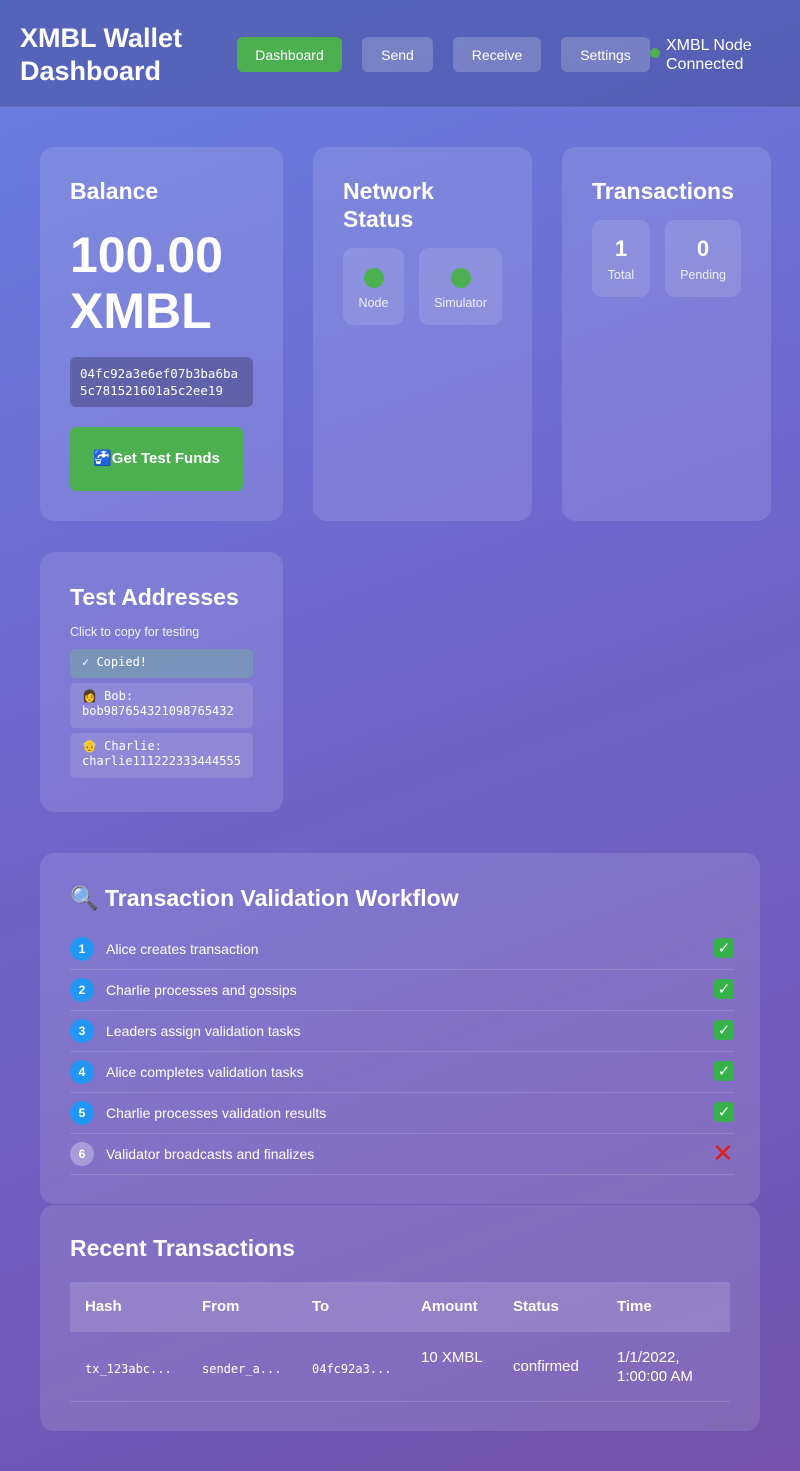 This screenshot has height=1471, width=800. I want to click on nav-dashboard-button: Dashboard, so click(289, 54).